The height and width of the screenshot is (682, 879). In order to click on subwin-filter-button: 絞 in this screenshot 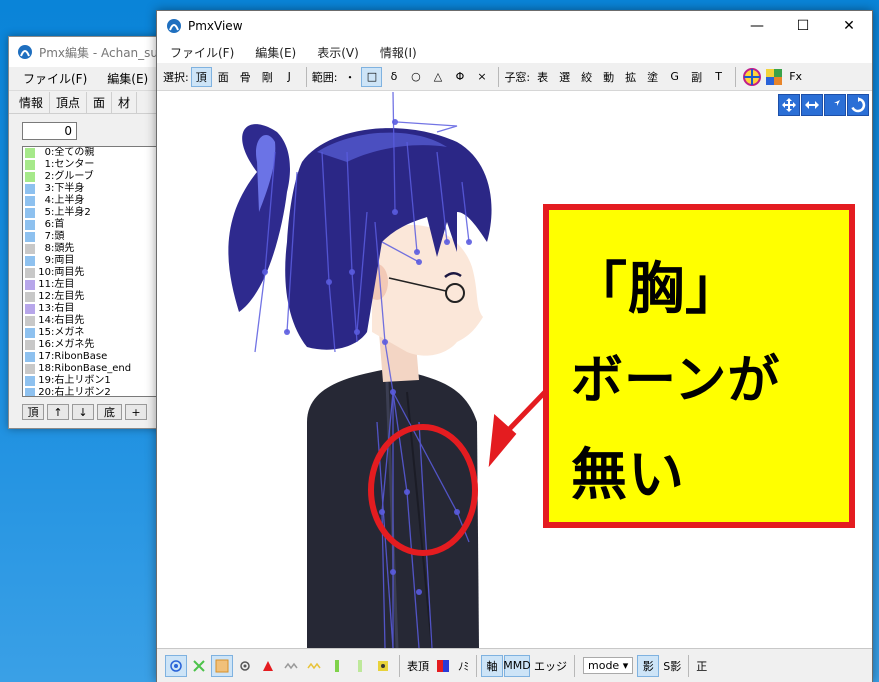, I will do `click(586, 77)`.